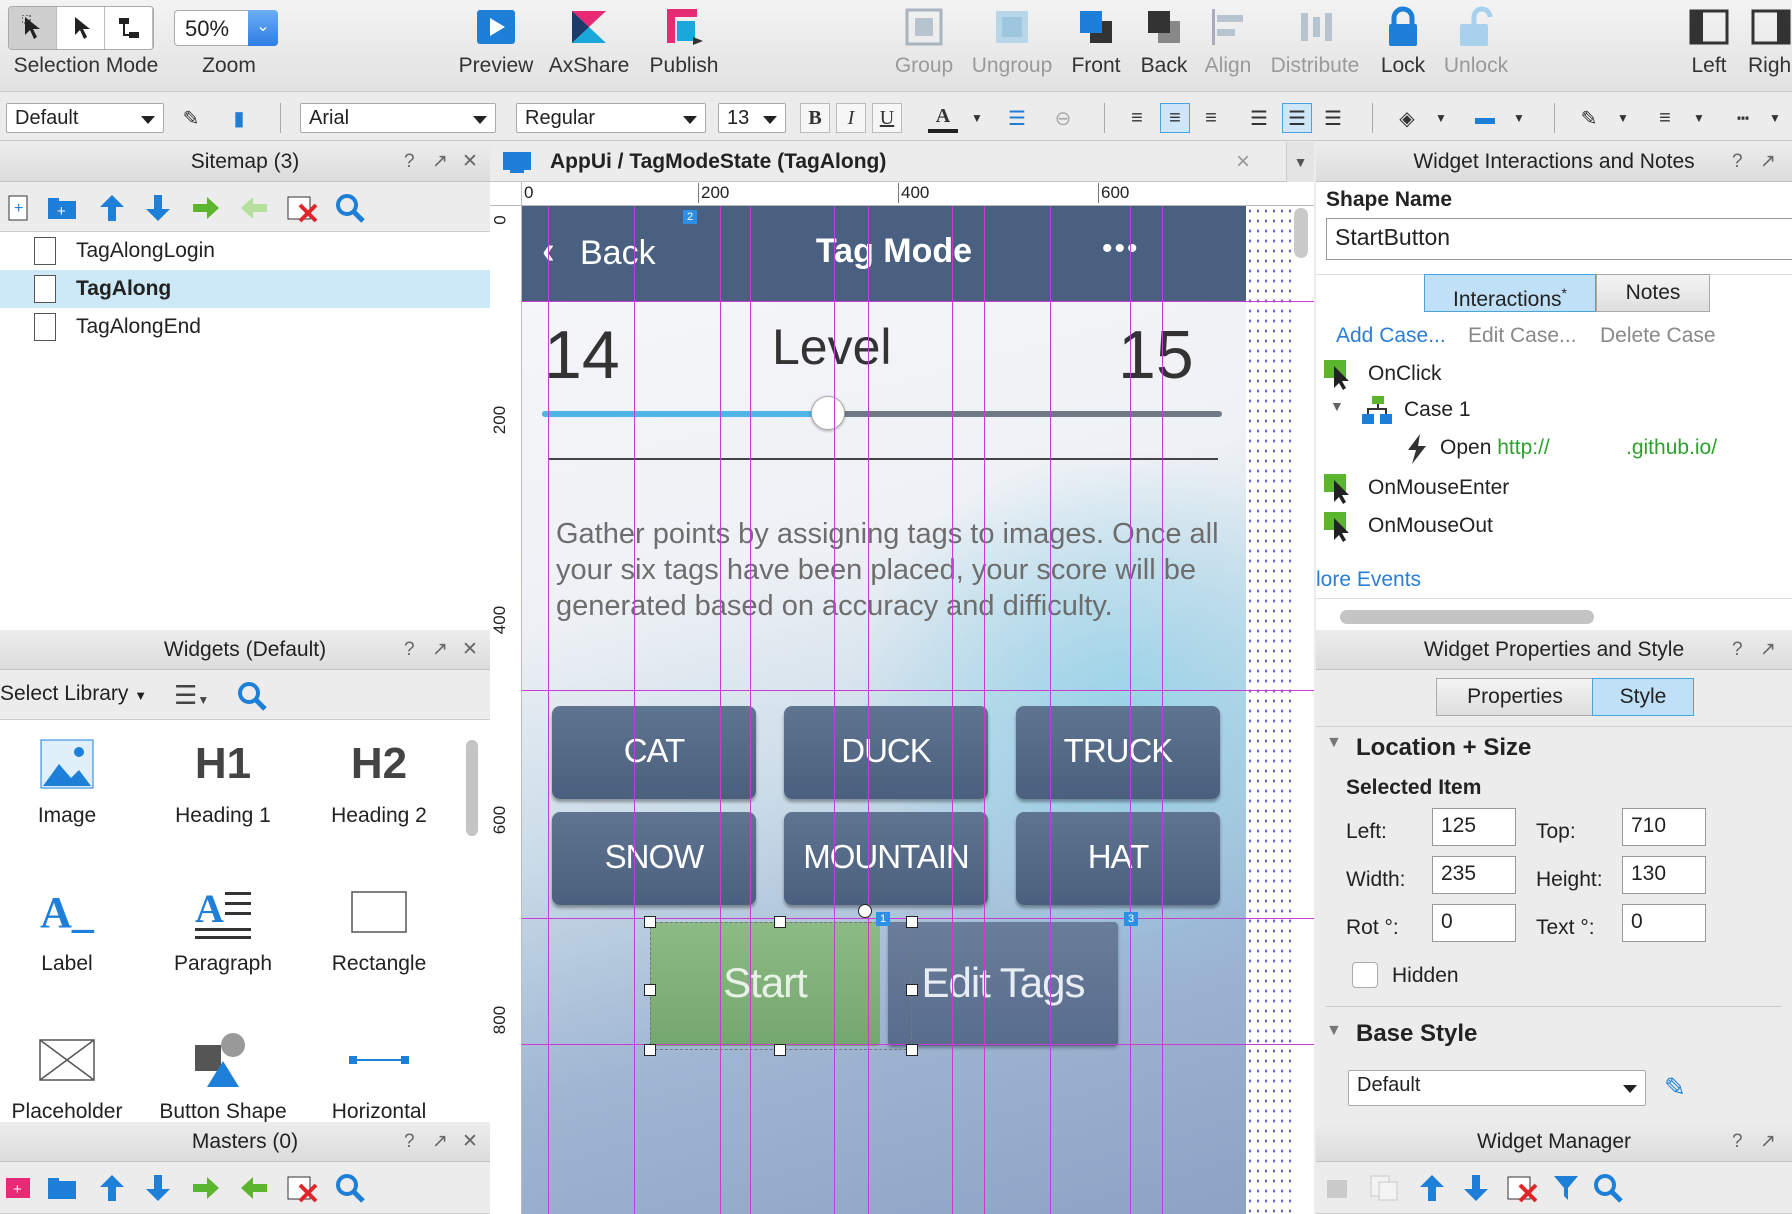  I want to click on widget-placeholder: Placeholder, so click(71, 1072).